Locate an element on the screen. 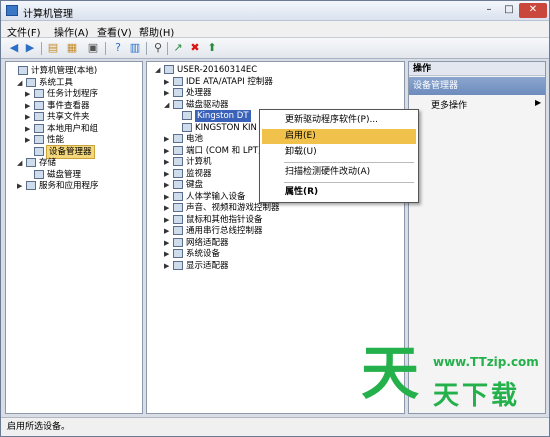 Image resolution: width=550 pixels, height=437 pixels. close-button: ✕ is located at coordinates (533, 10).